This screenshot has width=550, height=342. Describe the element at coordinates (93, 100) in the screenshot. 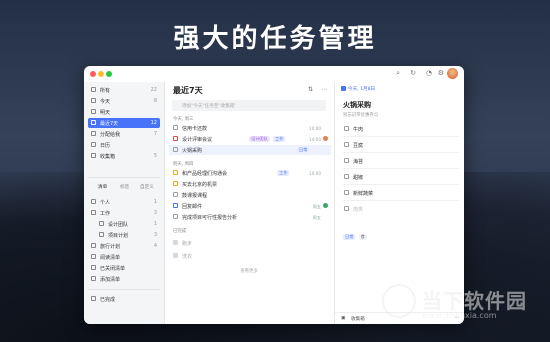

I see `today-icon` at that location.